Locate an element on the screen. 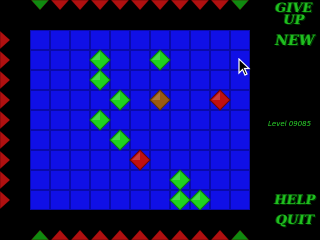 The image size is (320, 240). bottom-border-decoration is located at coordinates (140, 234).